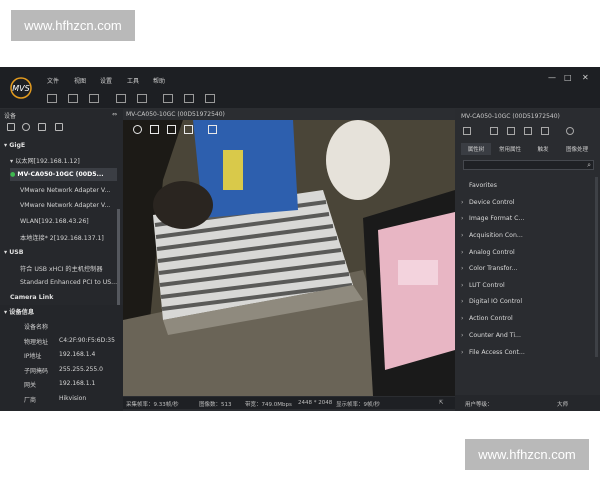  Describe the element at coordinates (73, 98) in the screenshot. I see `save-icon` at that location.